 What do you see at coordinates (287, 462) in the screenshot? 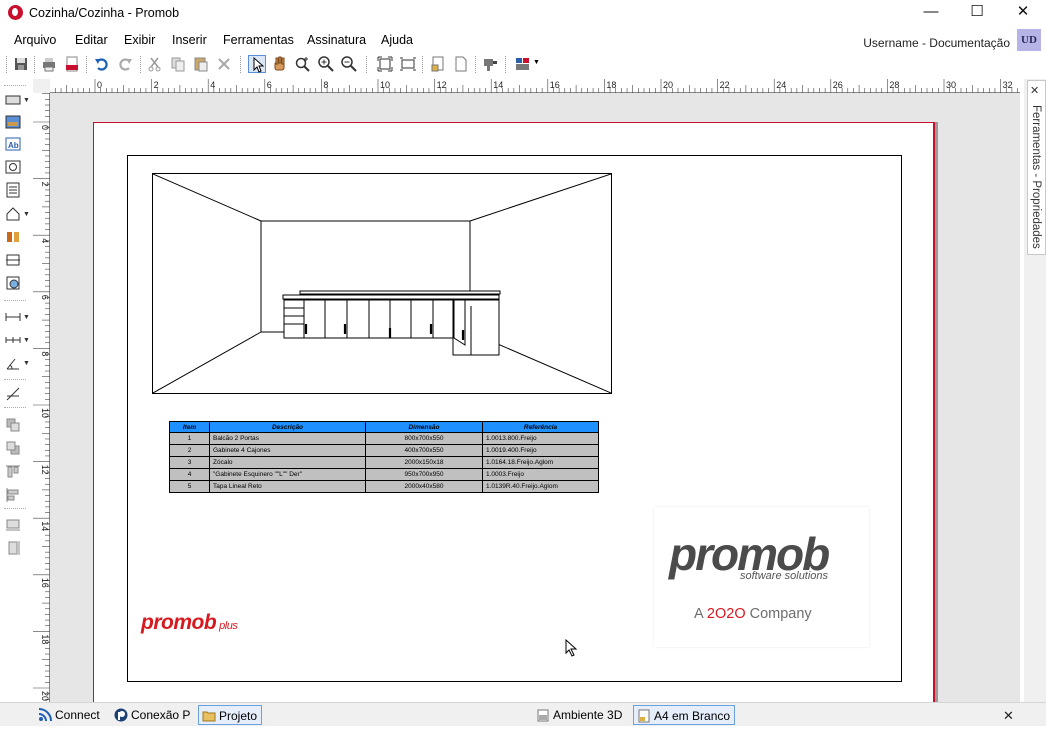
I see `cell-descricao: Zócalo` at bounding box center [287, 462].